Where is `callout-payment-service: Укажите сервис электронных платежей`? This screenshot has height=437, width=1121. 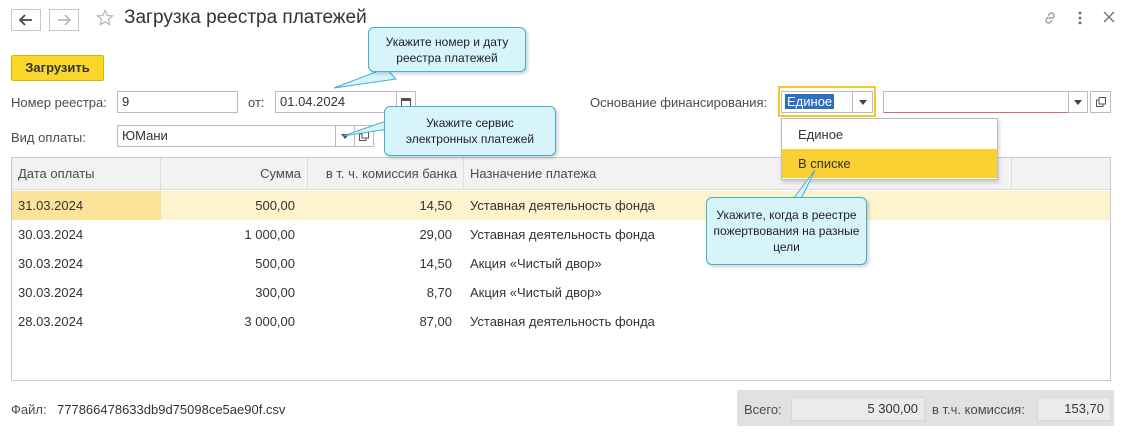 callout-payment-service: Укажите сервис электронных платежей is located at coordinates (470, 131).